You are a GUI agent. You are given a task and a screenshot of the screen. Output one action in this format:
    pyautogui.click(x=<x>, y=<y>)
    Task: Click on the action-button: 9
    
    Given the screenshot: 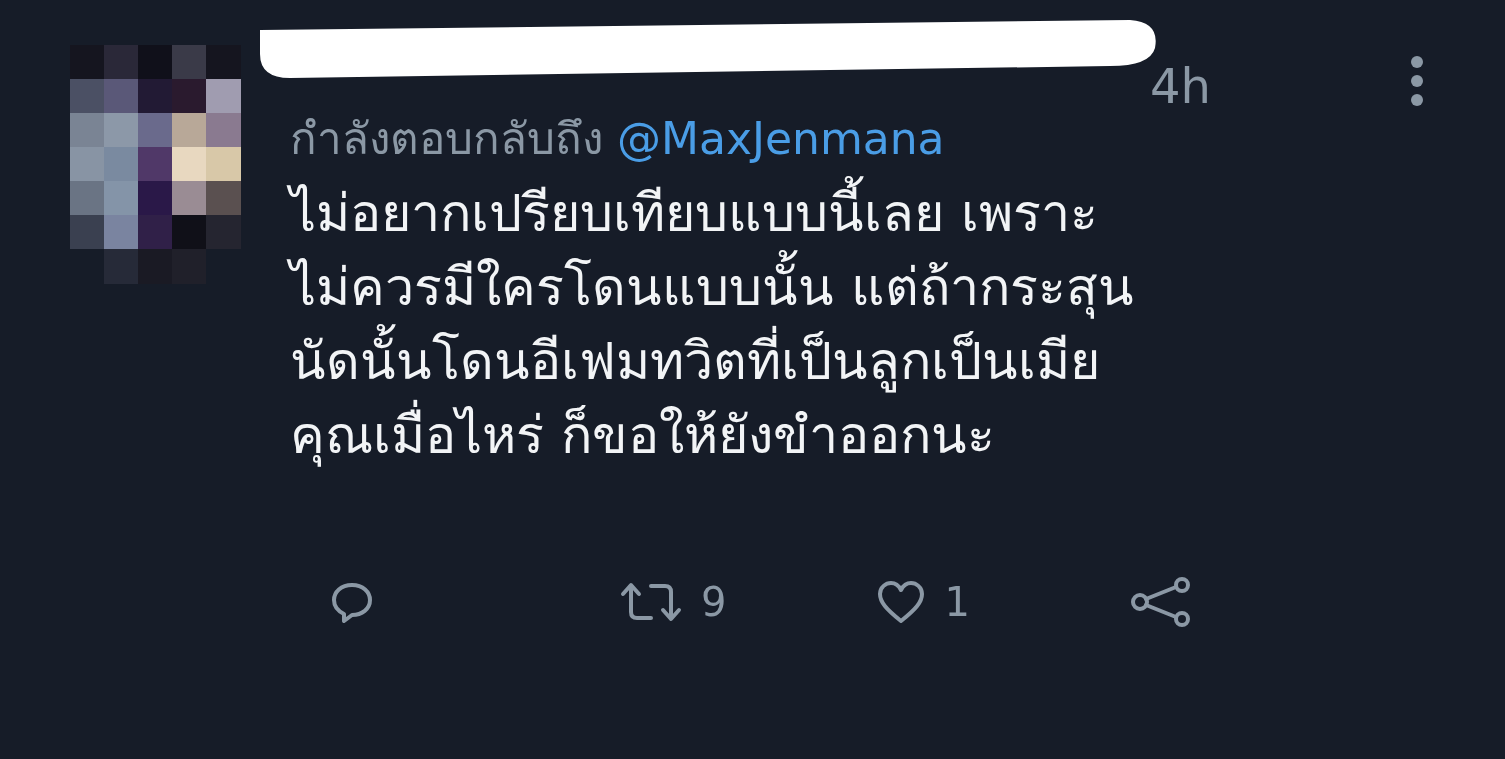 What is the action you would take?
    pyautogui.click(x=673, y=601)
    